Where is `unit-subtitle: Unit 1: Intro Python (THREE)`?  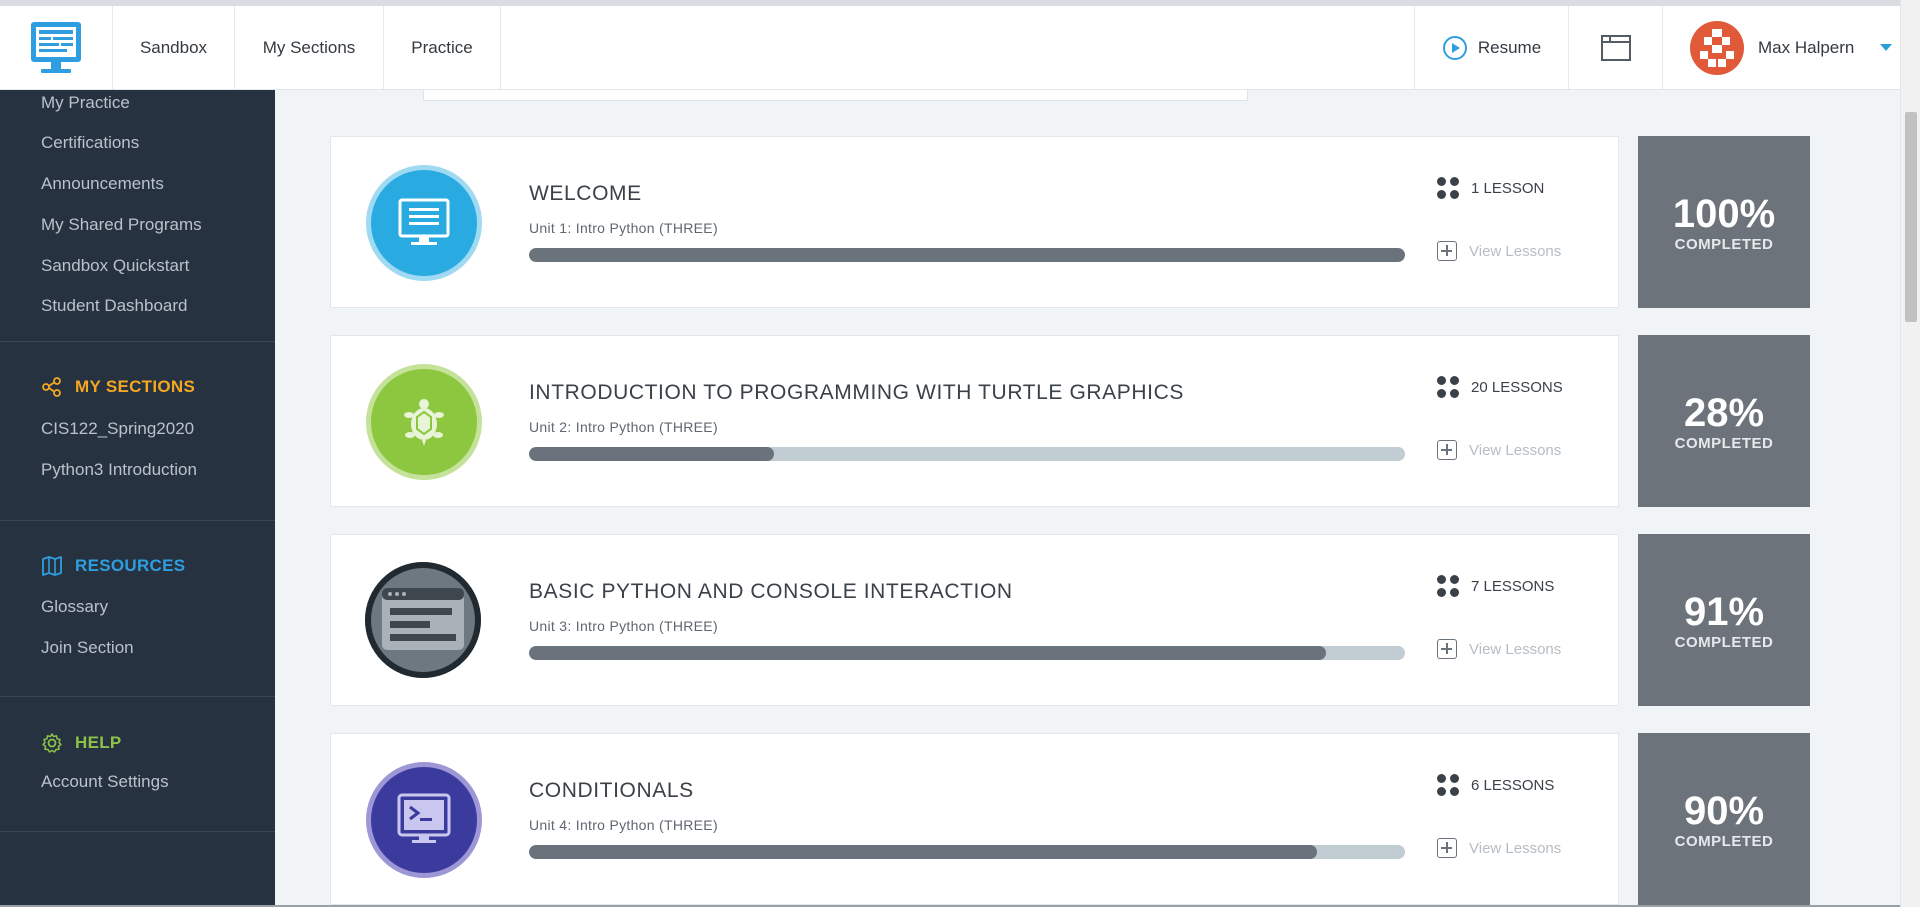
unit-subtitle: Unit 1: Intro Python (THREE) is located at coordinates (623, 228).